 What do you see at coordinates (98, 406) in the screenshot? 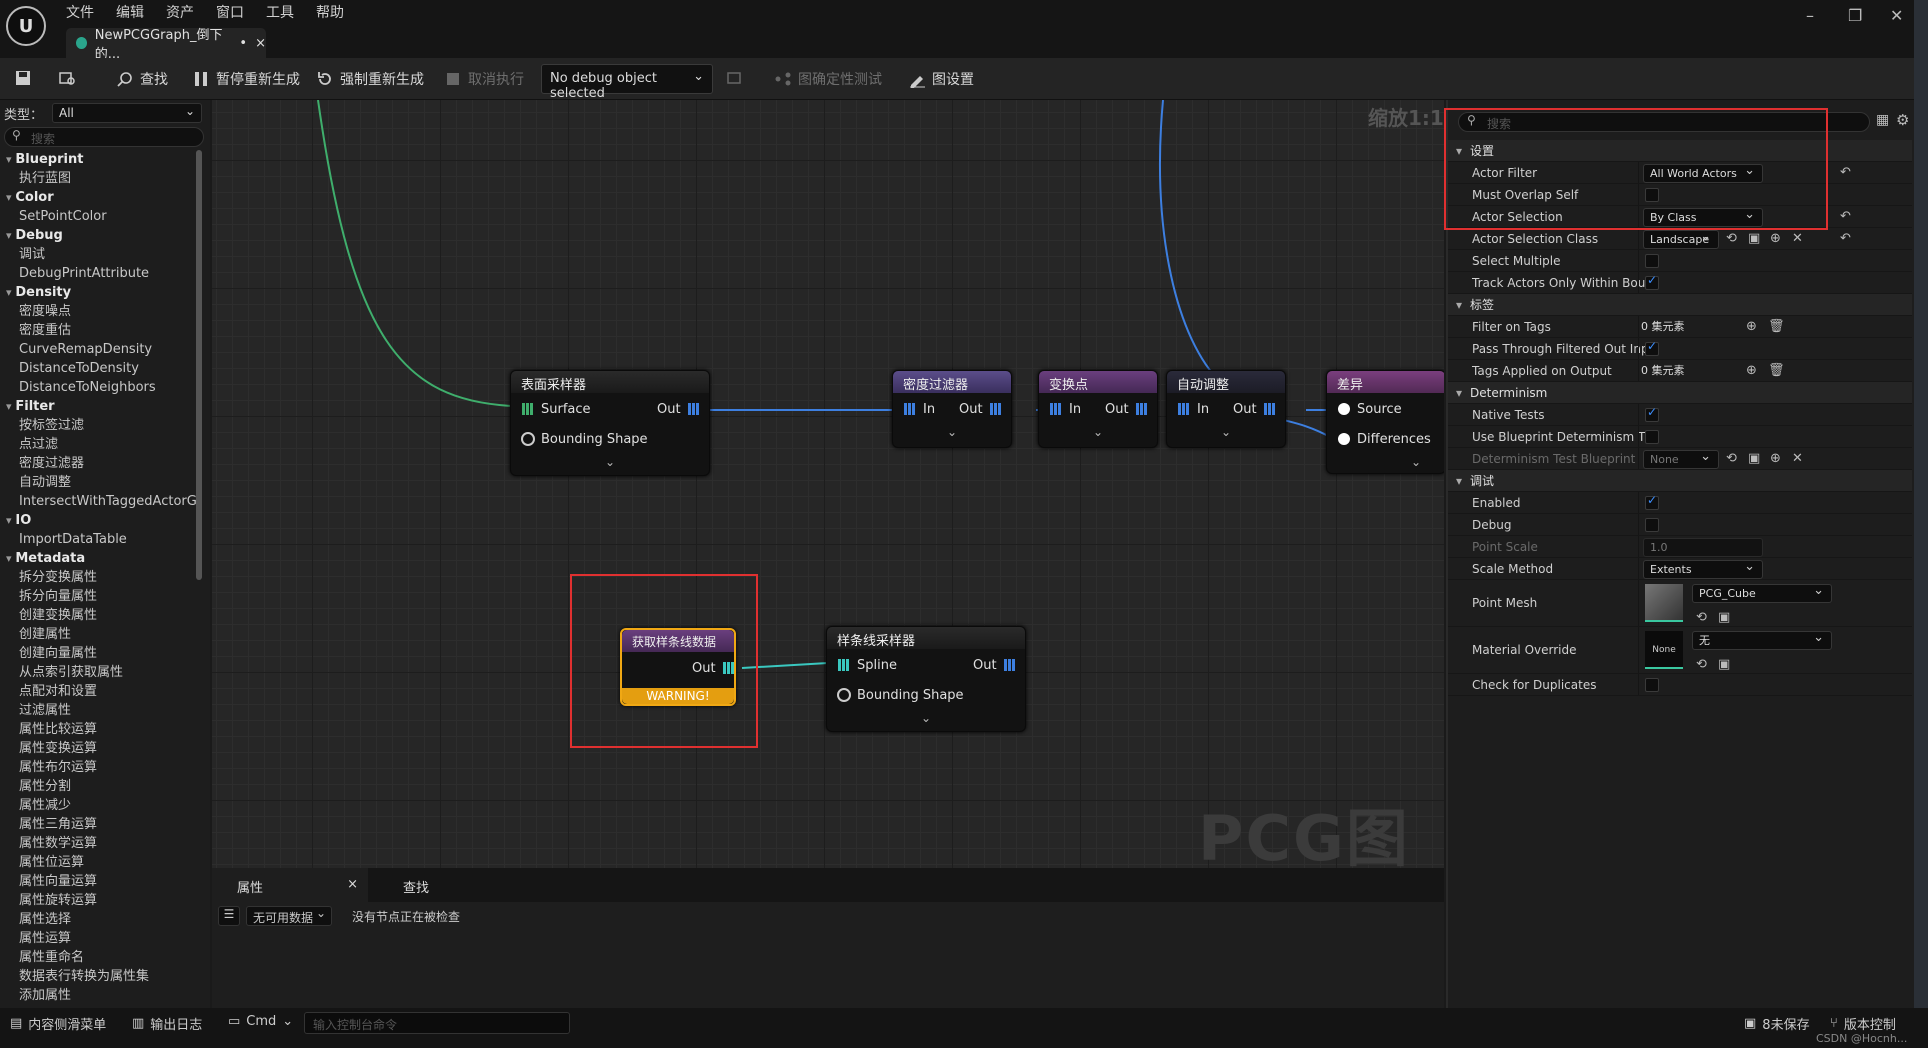
I see `palette-category: Filter` at bounding box center [98, 406].